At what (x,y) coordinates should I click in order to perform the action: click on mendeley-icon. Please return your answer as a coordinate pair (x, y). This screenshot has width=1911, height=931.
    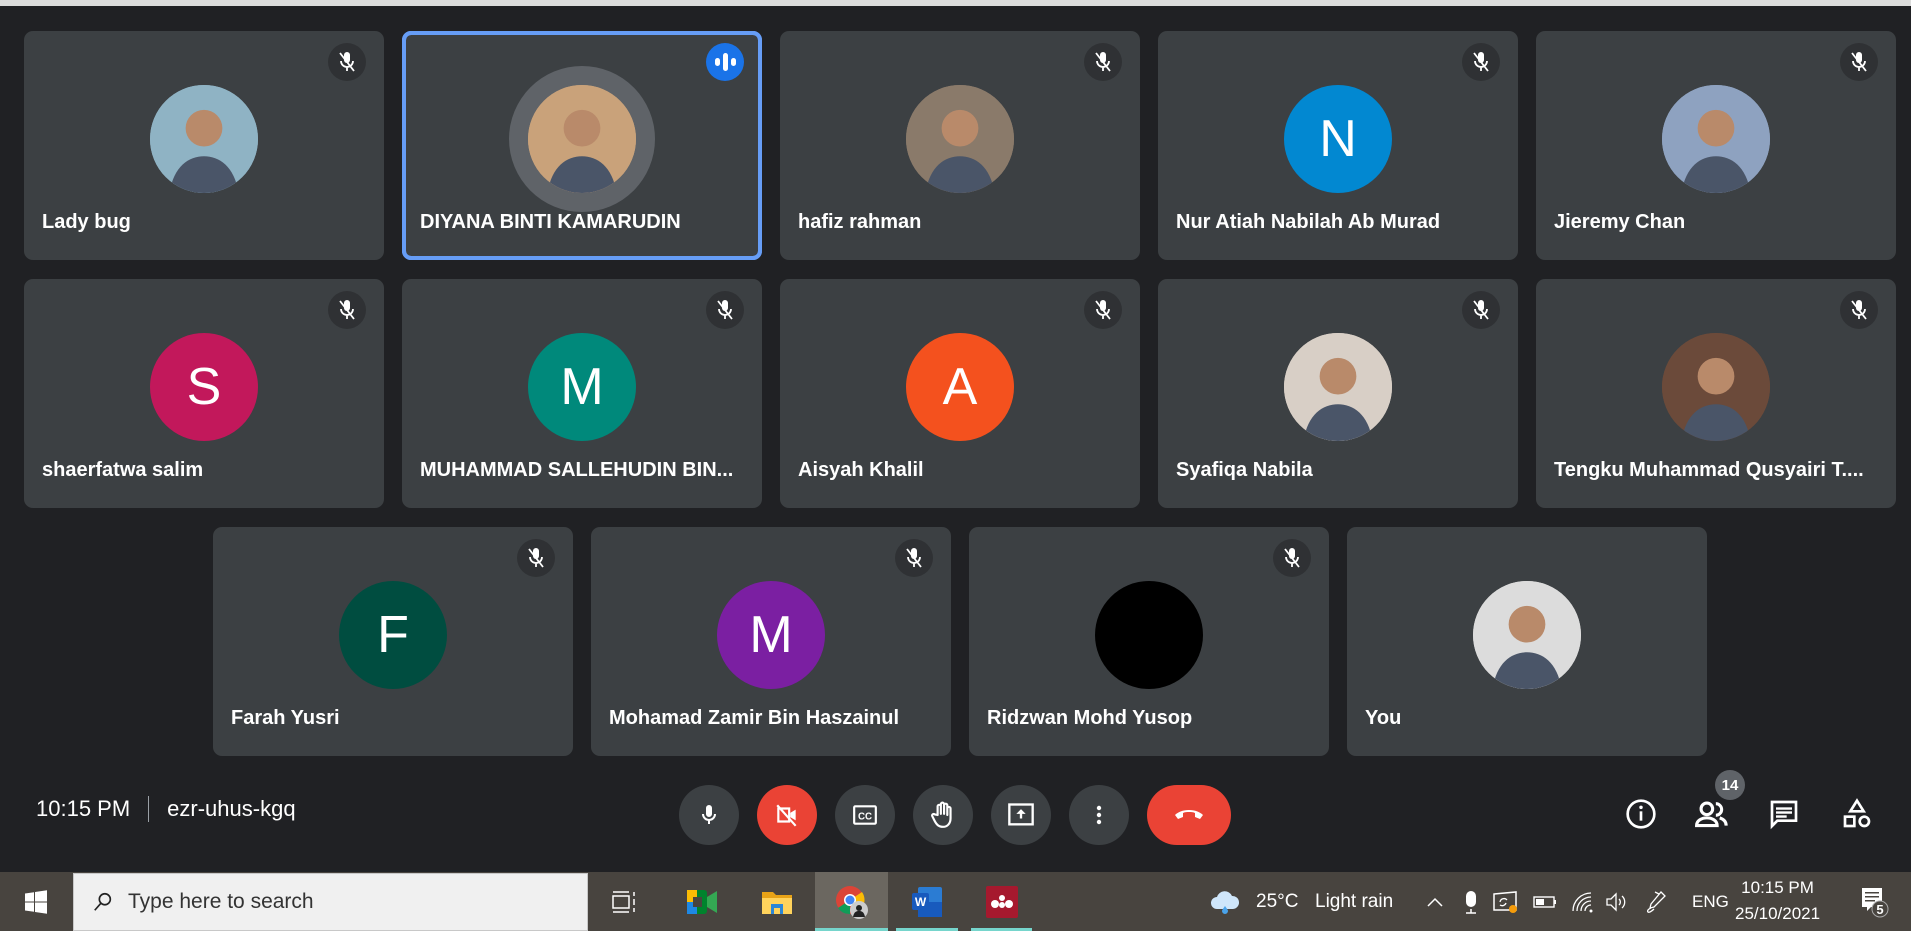
    Looking at the image, I should click on (1001, 901).